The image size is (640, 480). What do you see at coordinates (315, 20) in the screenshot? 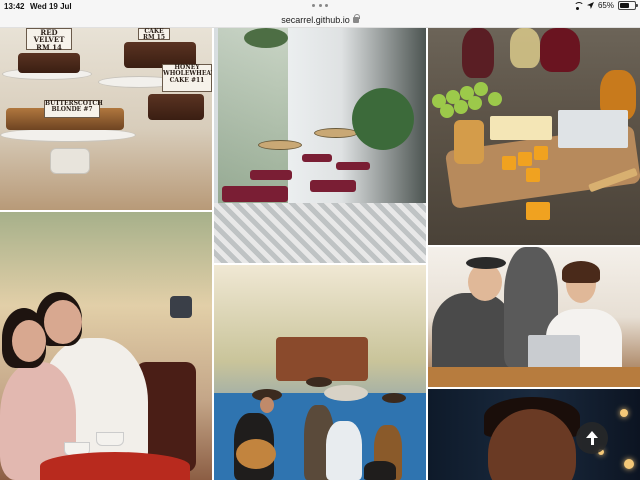
I see `url-text: secarrel.github.io` at bounding box center [315, 20].